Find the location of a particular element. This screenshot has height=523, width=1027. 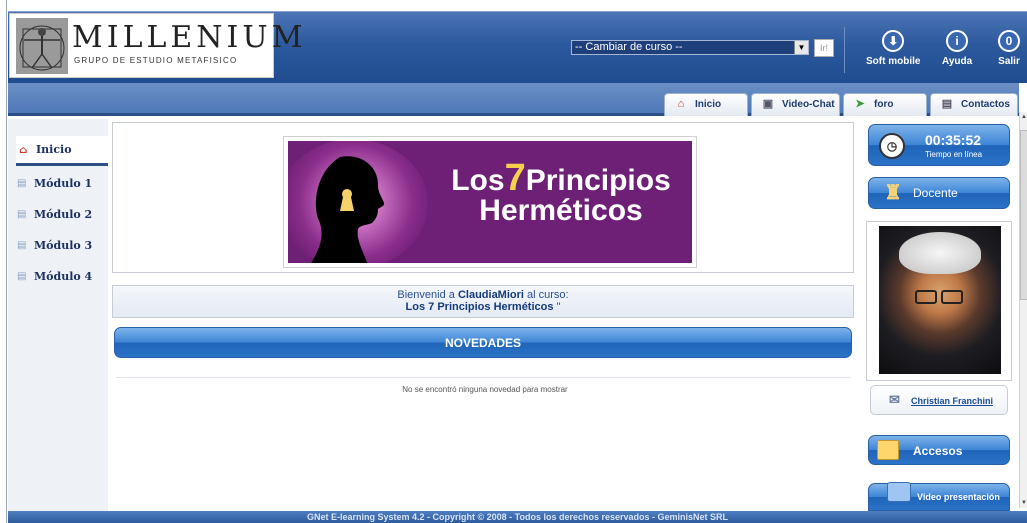

welcome-quote: " is located at coordinates (557, 307).